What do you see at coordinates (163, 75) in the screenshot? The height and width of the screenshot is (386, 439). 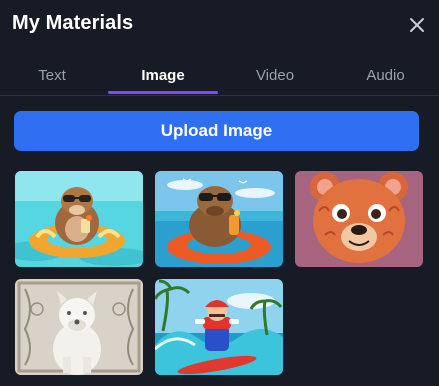 I see `tab-image: Image` at bounding box center [163, 75].